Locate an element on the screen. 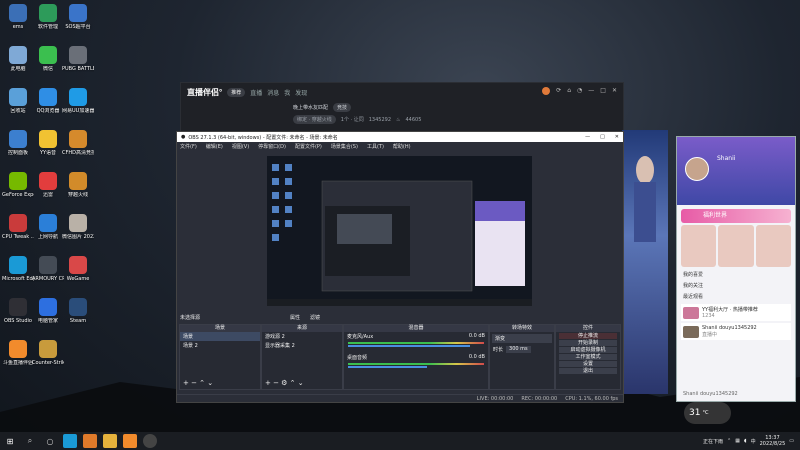 This screenshot has width=800, height=450. desktop-icon: Steam is located at coordinates (78, 311).